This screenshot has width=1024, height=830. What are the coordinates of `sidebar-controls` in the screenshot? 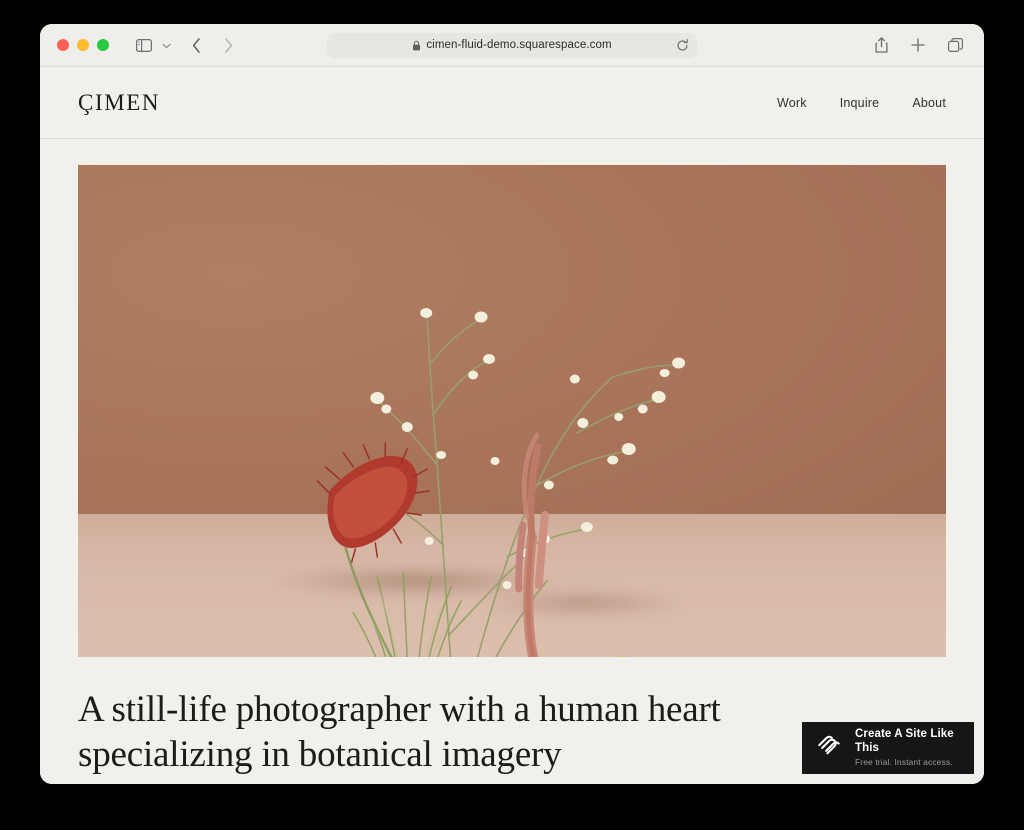 It's located at (152, 45).